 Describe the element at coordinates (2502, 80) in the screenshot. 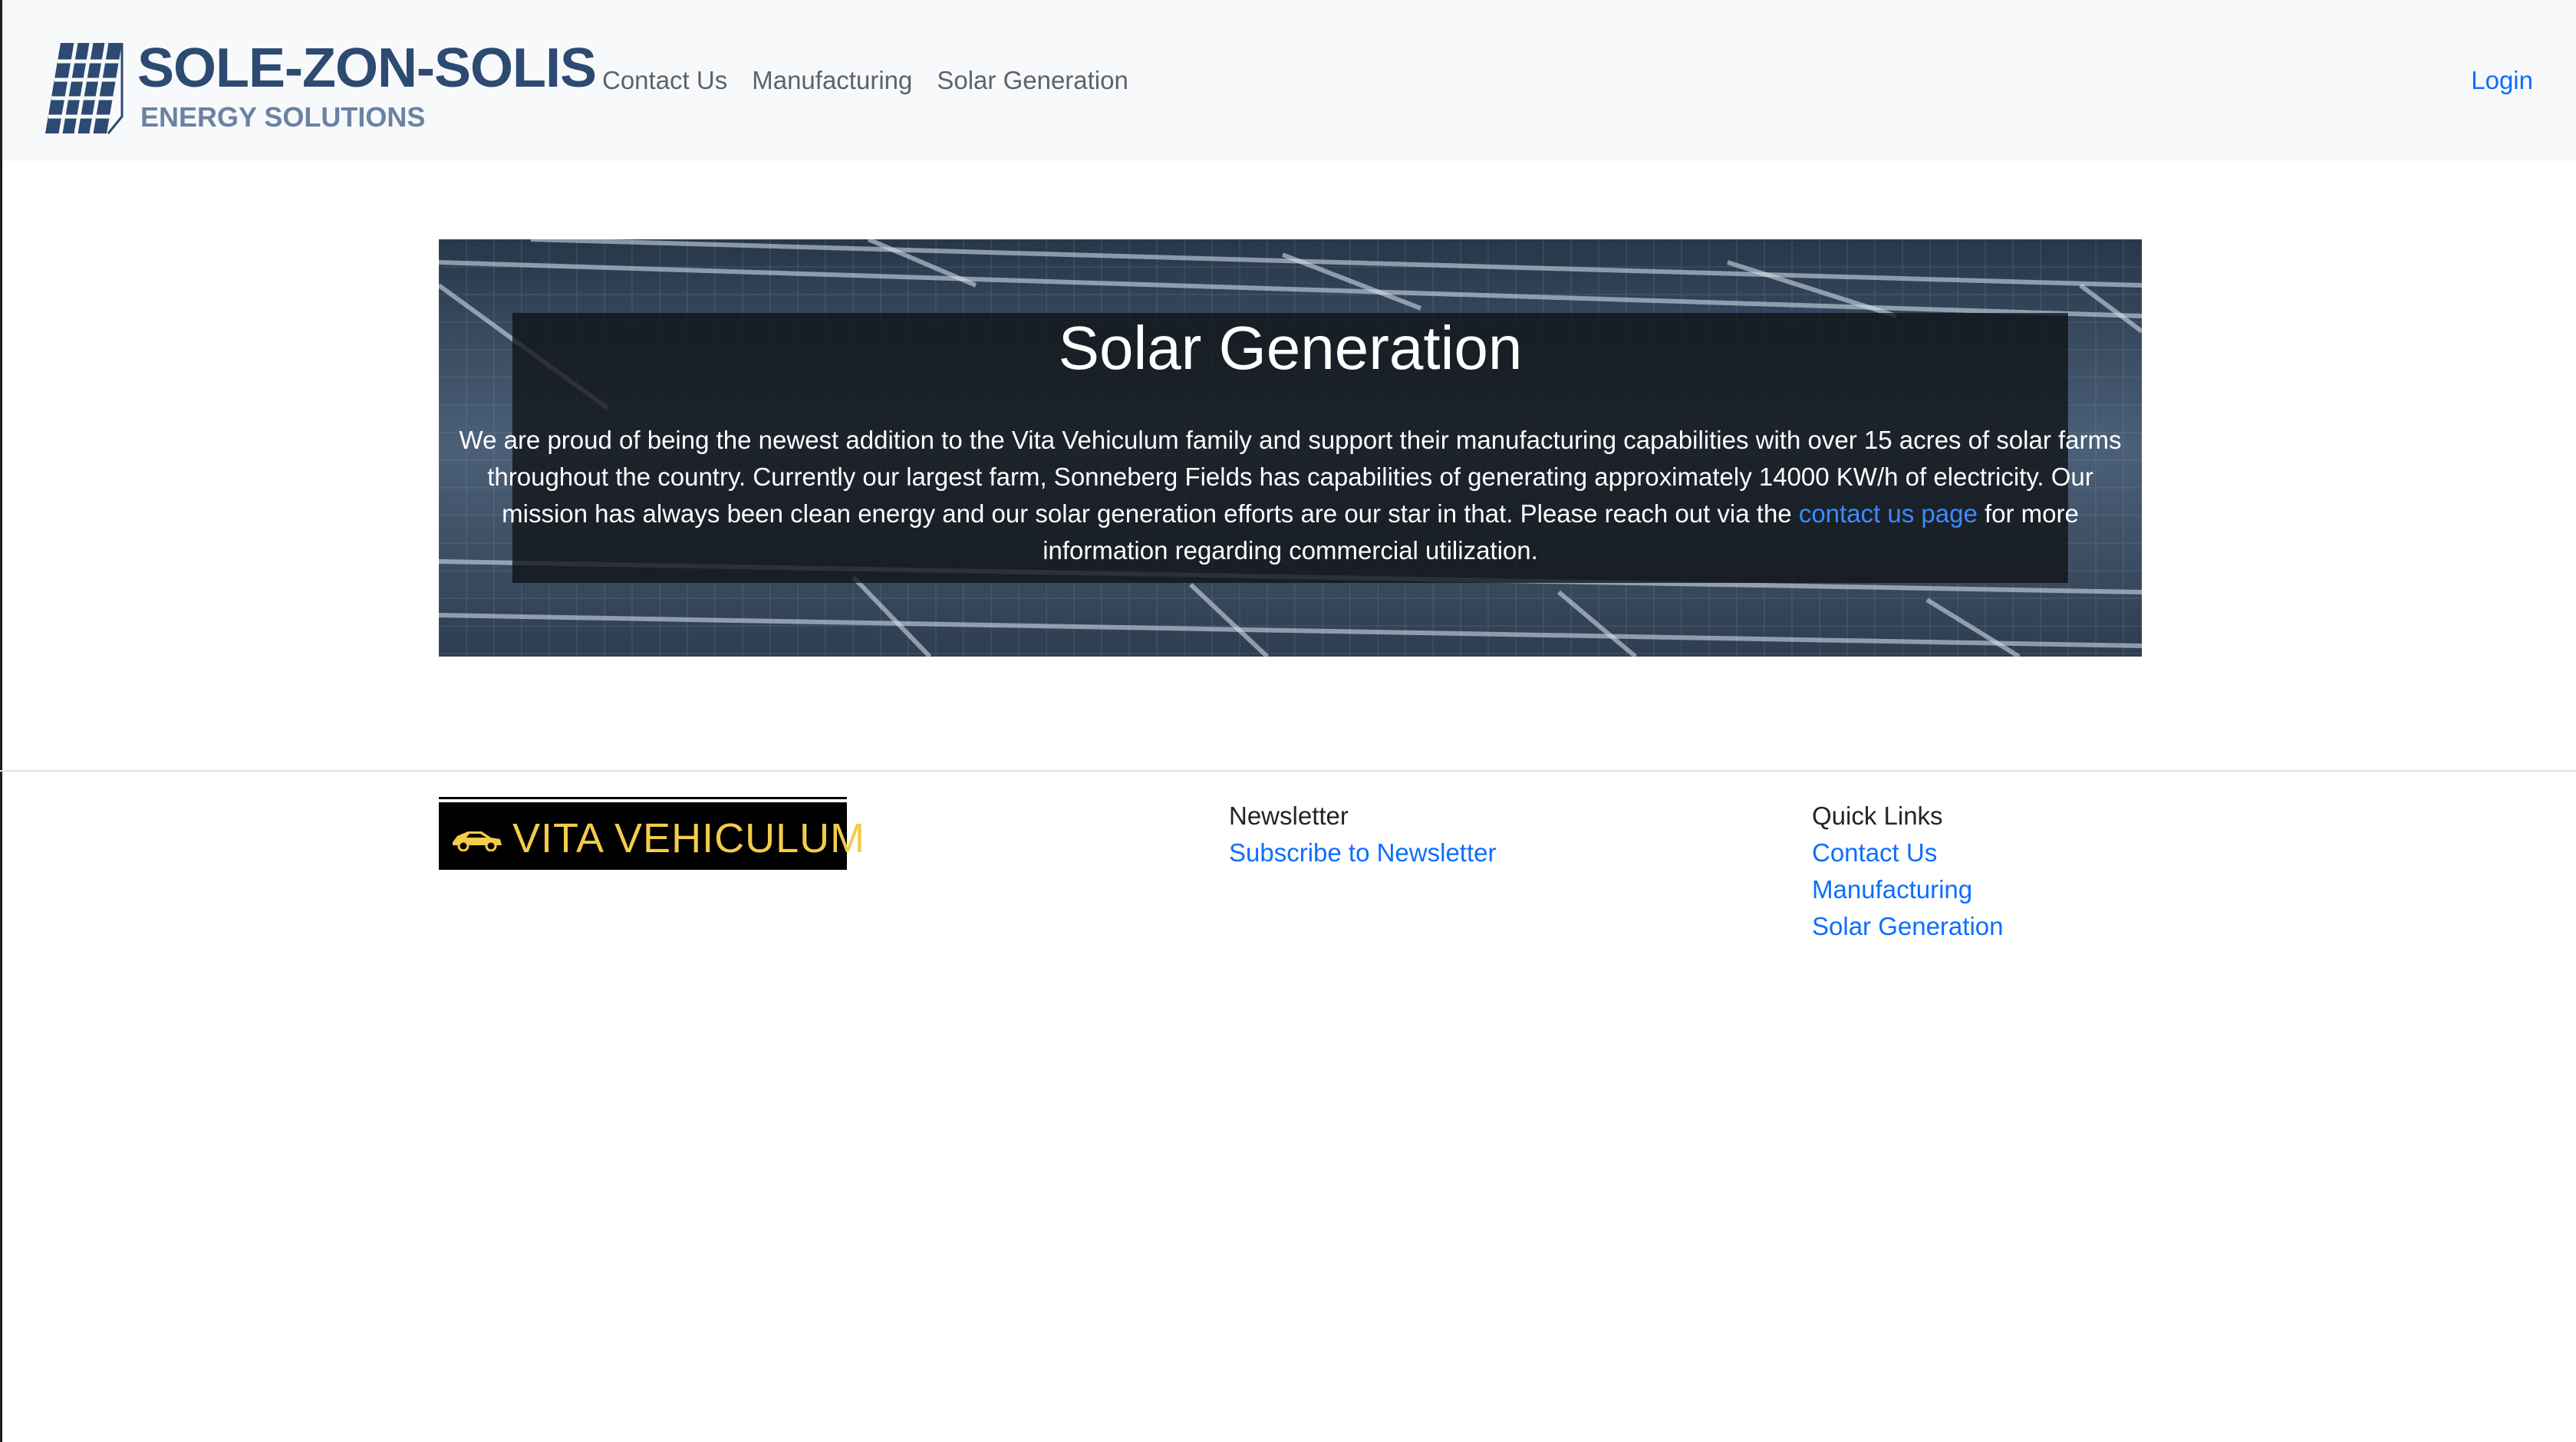

I see `login-link: Login` at that location.